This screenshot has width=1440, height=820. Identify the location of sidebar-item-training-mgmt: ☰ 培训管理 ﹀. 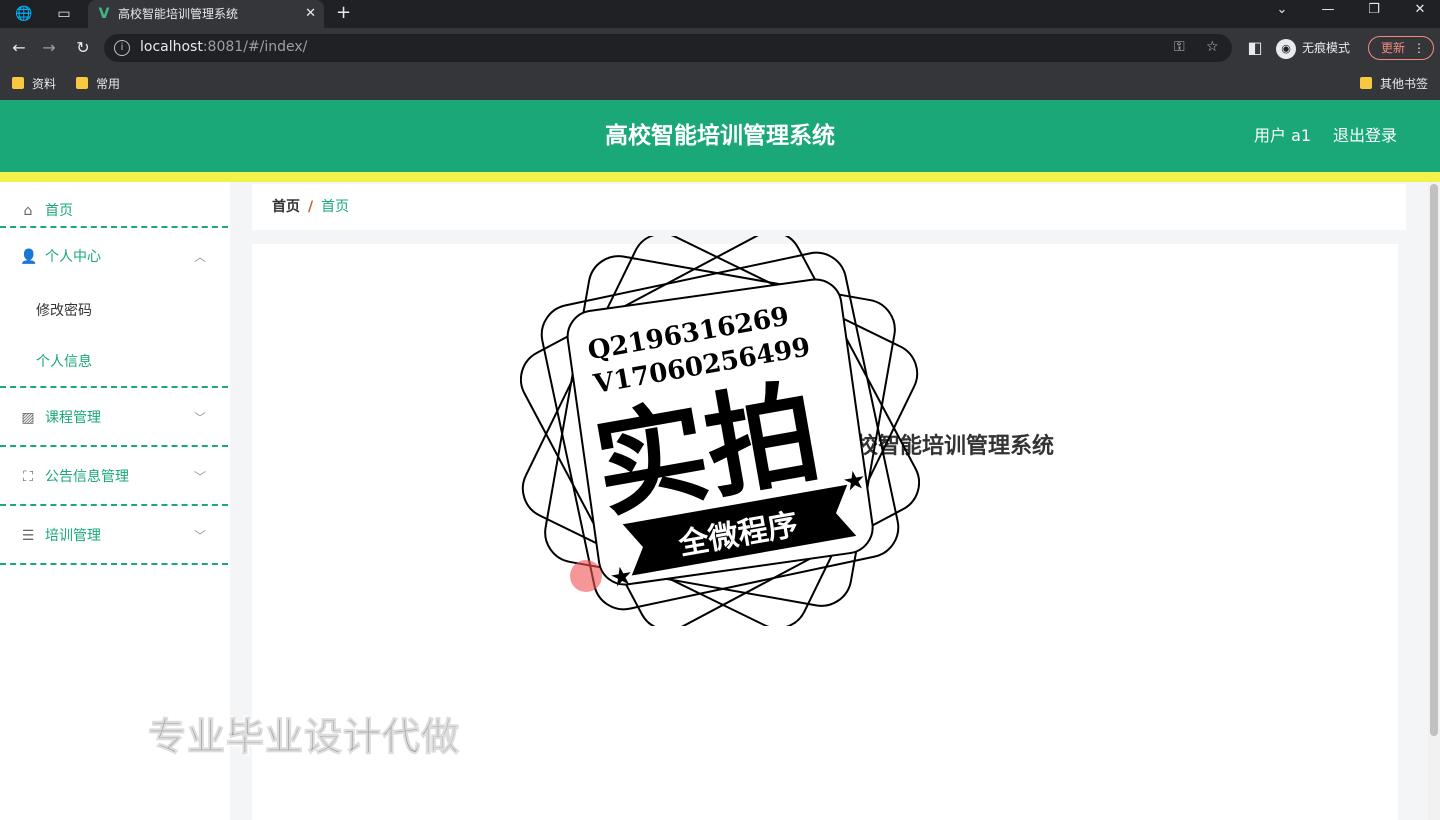
(114, 536).